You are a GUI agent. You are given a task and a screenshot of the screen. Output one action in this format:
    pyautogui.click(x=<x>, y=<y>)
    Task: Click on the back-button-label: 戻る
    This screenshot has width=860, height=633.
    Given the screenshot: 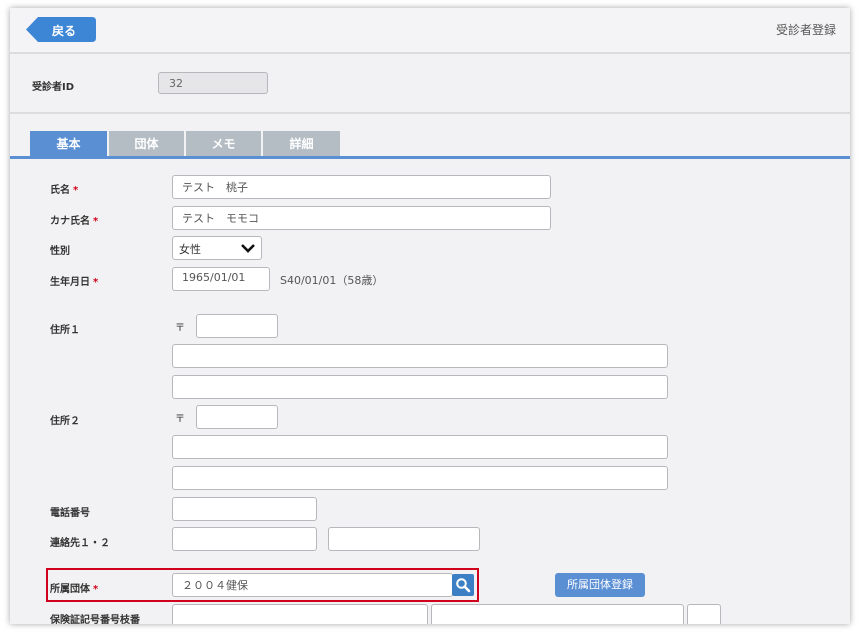 What is the action you would take?
    pyautogui.click(x=64, y=31)
    